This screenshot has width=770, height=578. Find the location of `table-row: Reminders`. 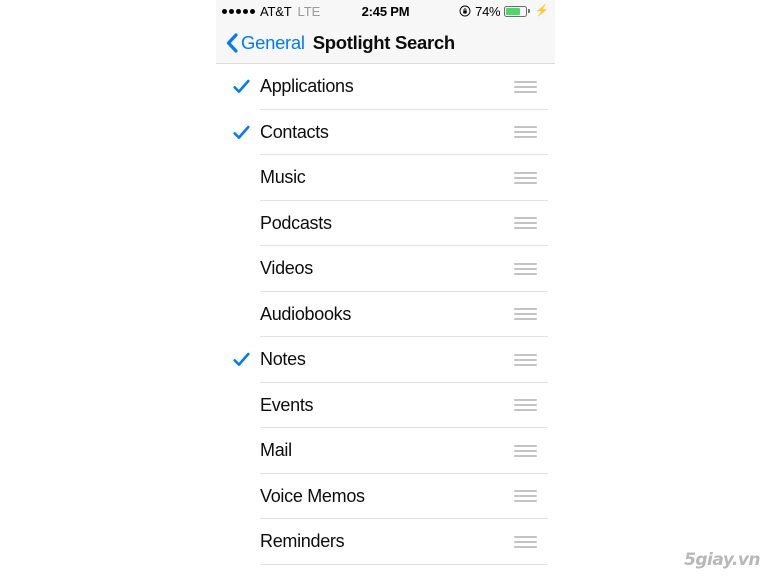

table-row: Reminders is located at coordinates (385, 542).